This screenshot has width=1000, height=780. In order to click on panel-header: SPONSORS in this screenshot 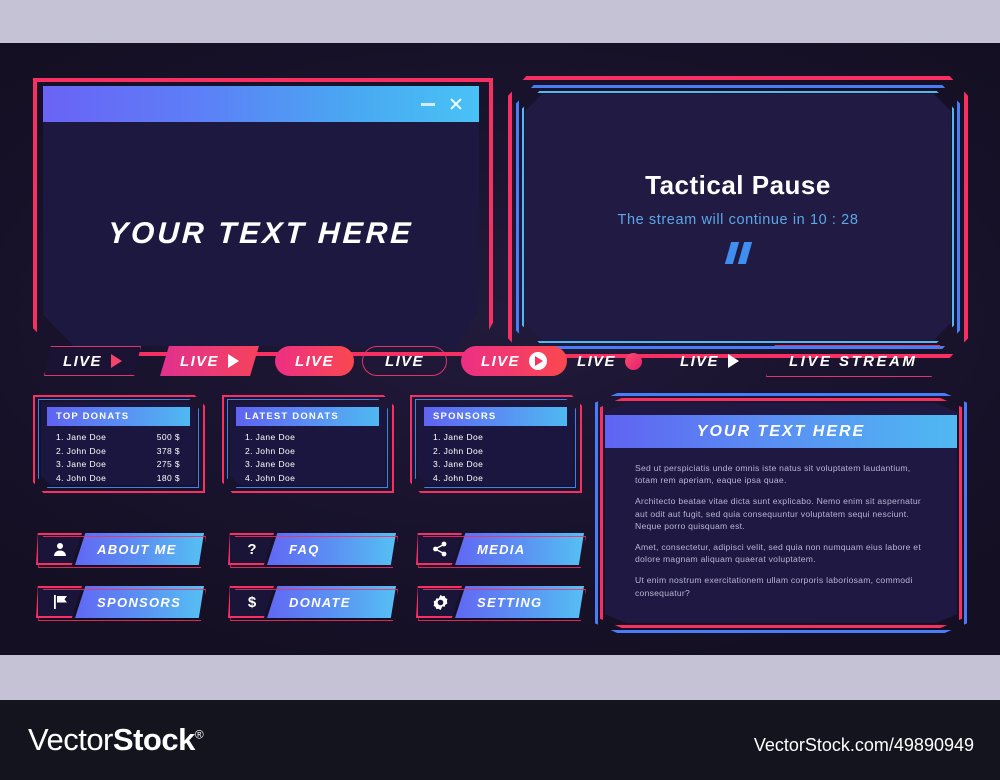, I will do `click(495, 416)`.